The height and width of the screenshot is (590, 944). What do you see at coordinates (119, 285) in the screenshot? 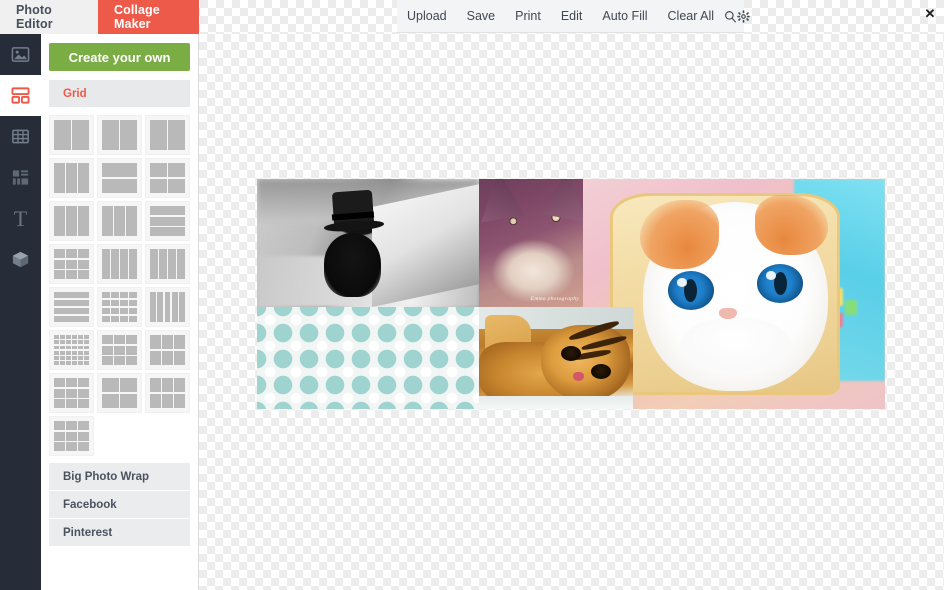
I see `grid-template-list` at bounding box center [119, 285].